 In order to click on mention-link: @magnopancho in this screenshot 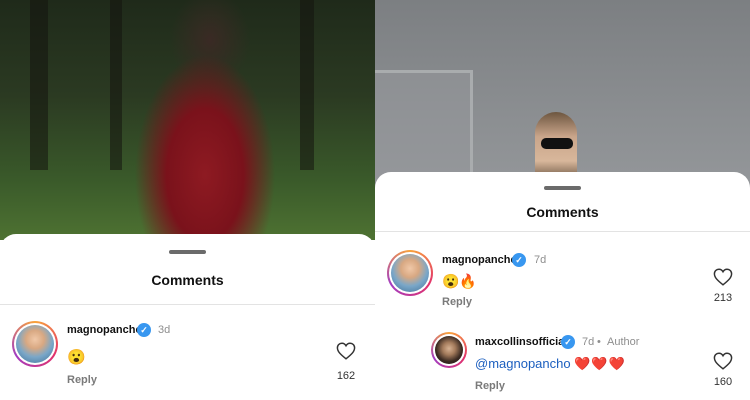, I will do `click(523, 363)`.